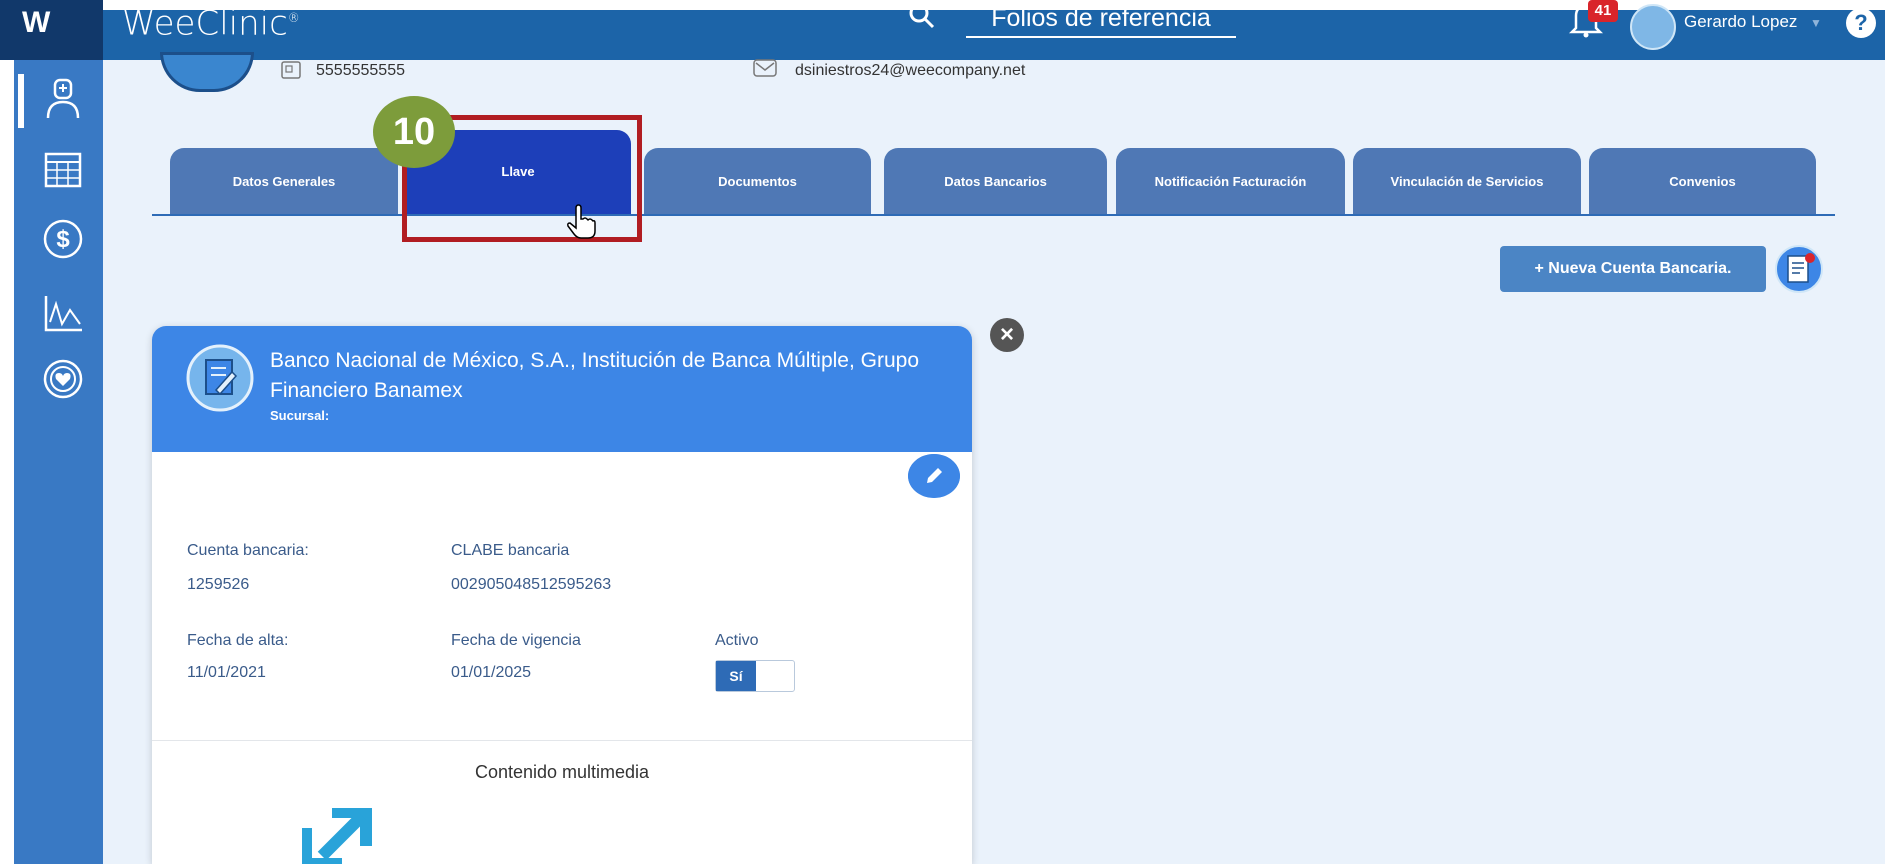 Image resolution: width=1885 pixels, height=864 pixels. I want to click on profile-email: dsiniestros24@weecompany.net, so click(910, 70).